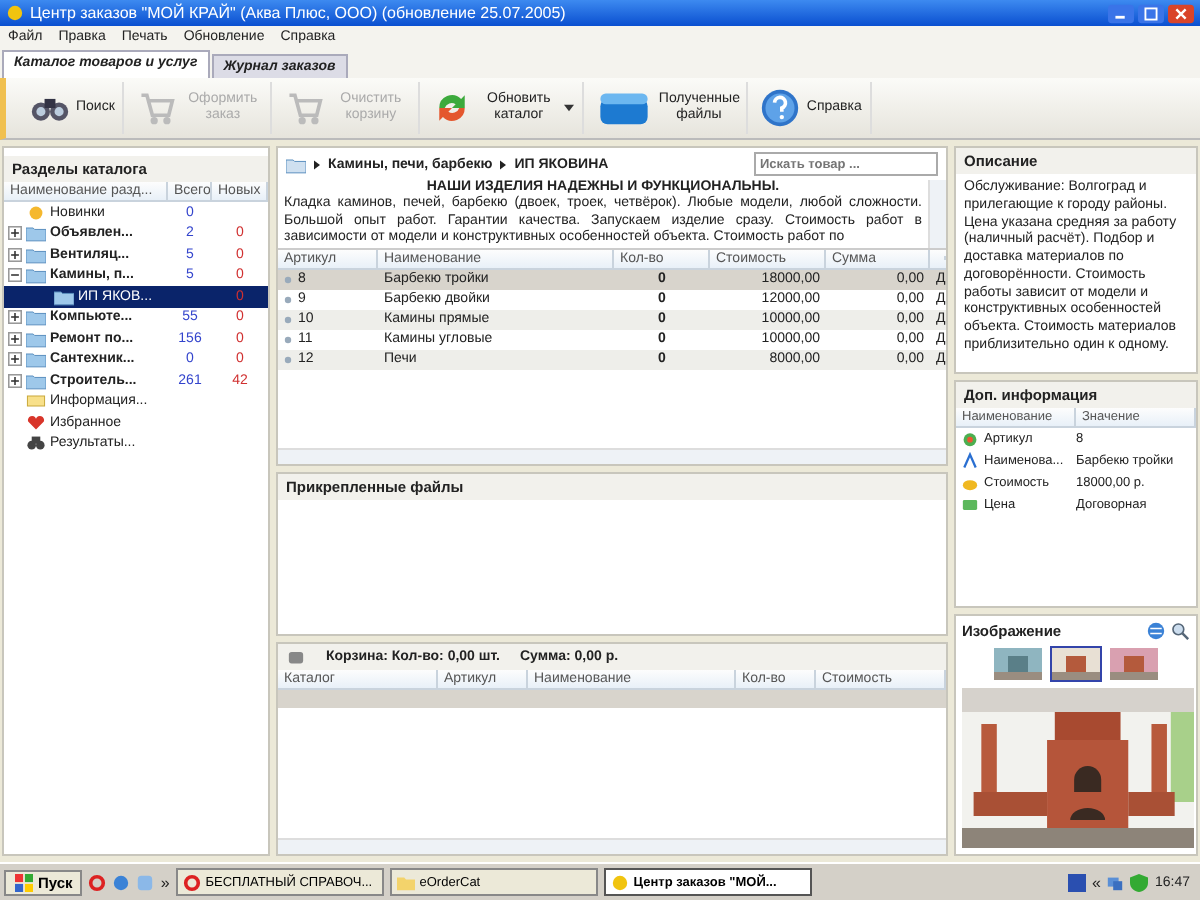 The height and width of the screenshot is (900, 1200). I want to click on heart-icon, so click(36, 422).